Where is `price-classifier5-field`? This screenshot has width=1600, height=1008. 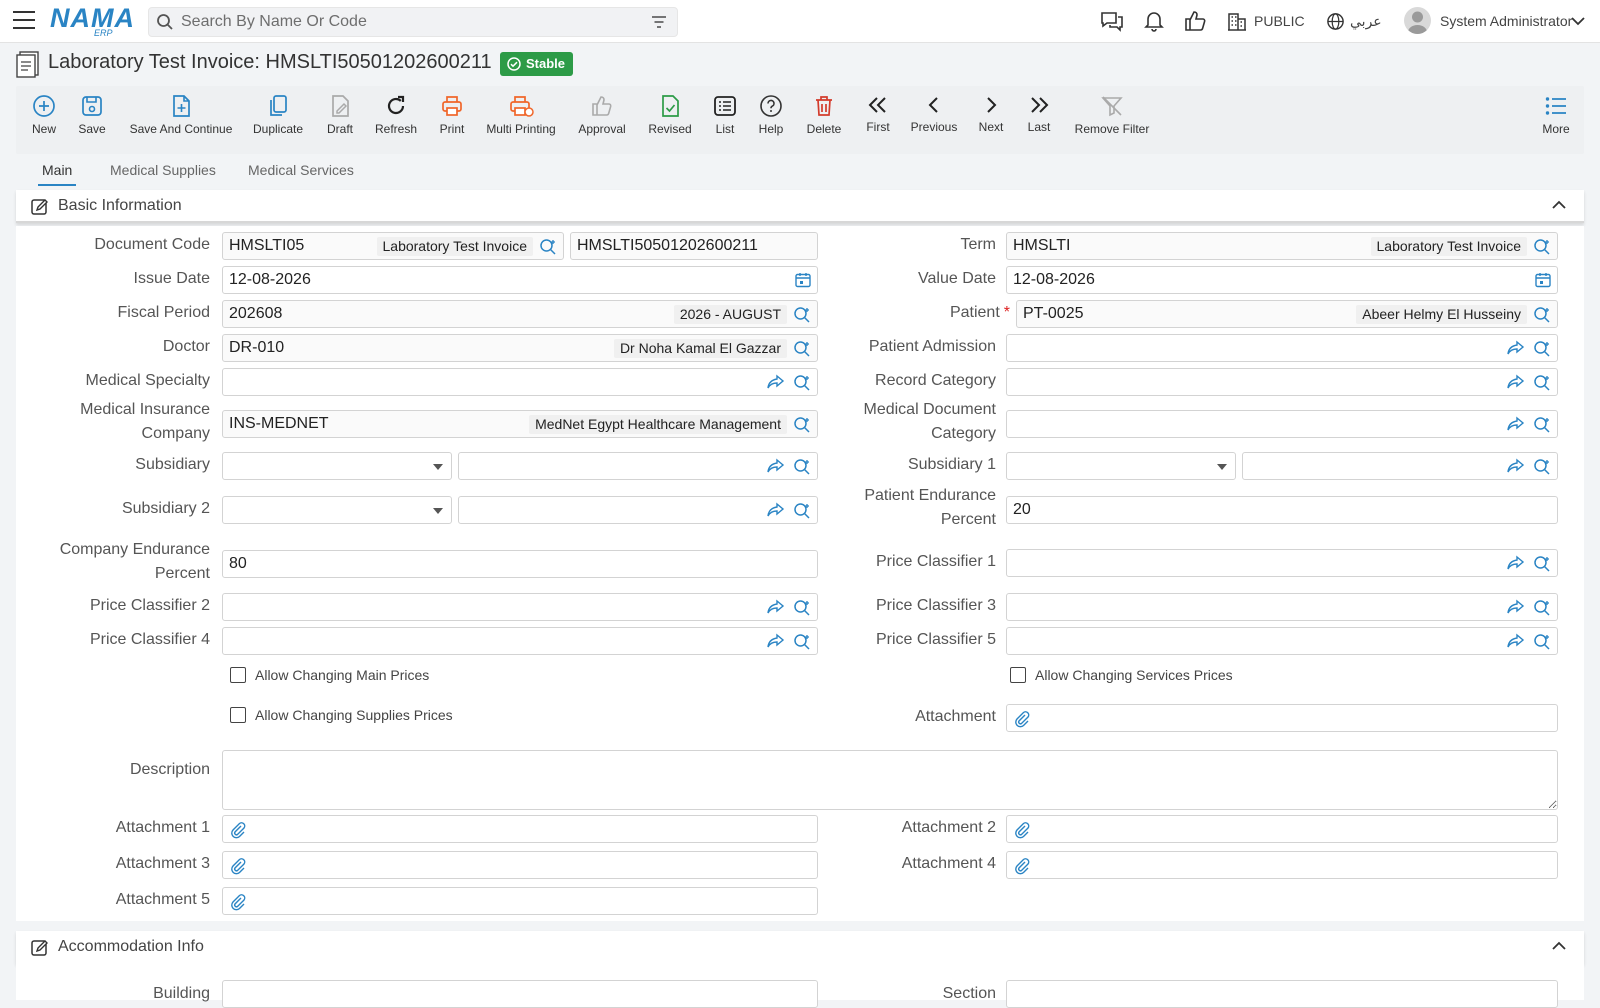
price-classifier5-field is located at coordinates (1282, 641).